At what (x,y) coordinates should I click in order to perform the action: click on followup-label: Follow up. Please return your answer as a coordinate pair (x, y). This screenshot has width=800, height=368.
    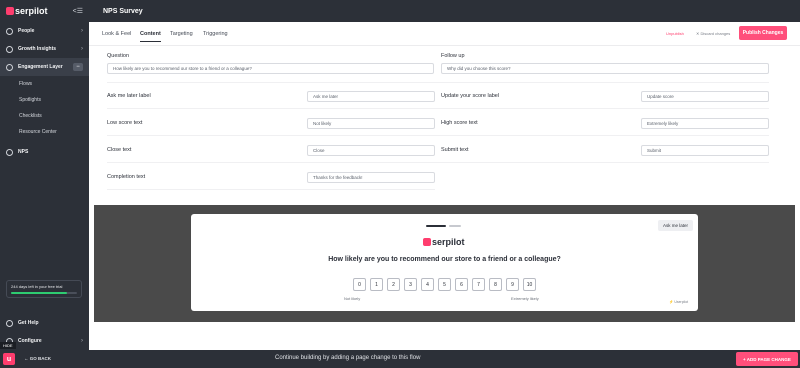
    Looking at the image, I should click on (453, 56).